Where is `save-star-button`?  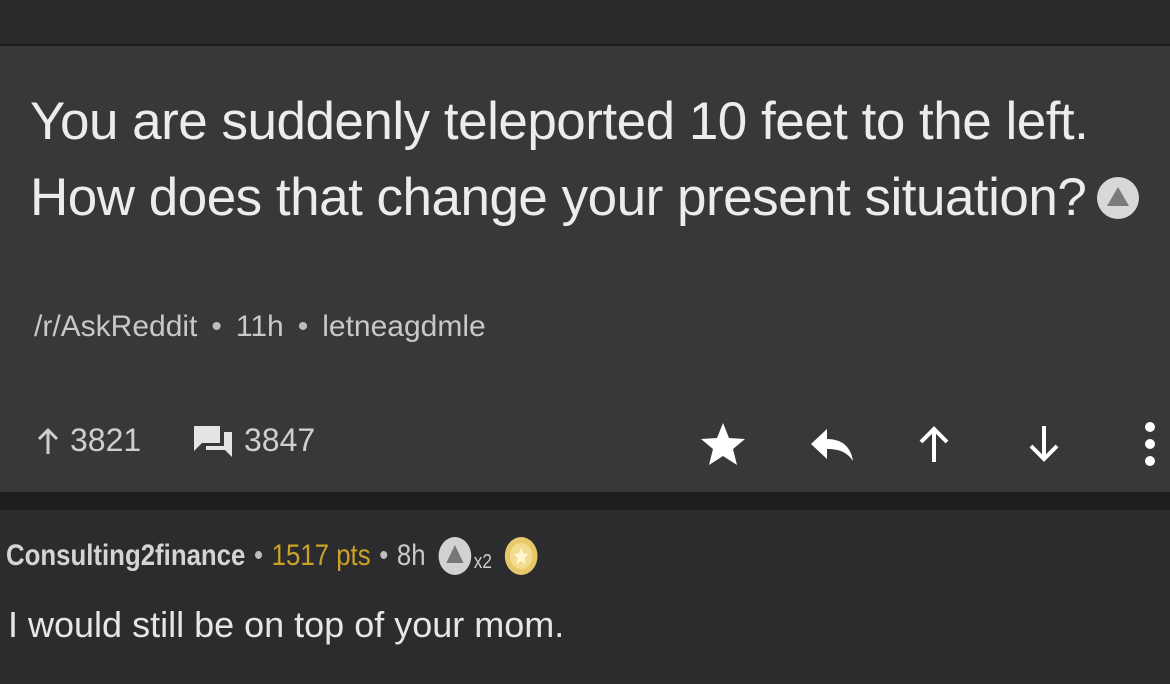 save-star-button is located at coordinates (723, 444).